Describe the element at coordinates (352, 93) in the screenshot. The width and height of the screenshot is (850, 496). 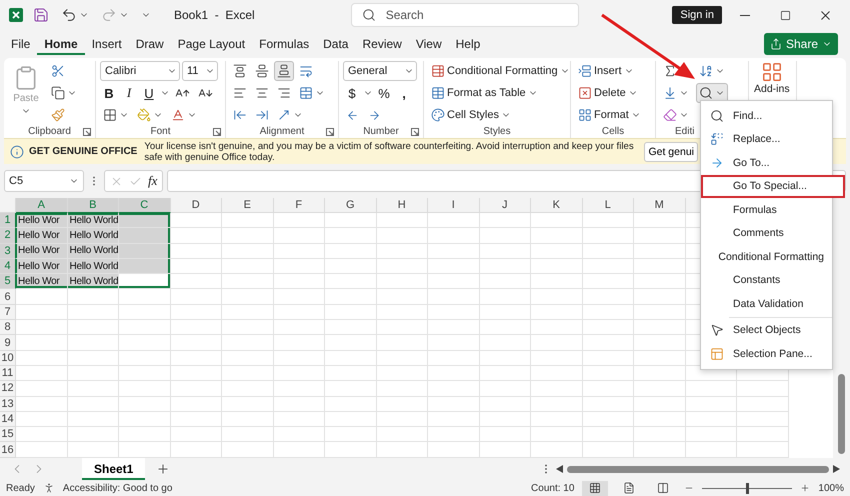
I see `currency-button: $` at that location.